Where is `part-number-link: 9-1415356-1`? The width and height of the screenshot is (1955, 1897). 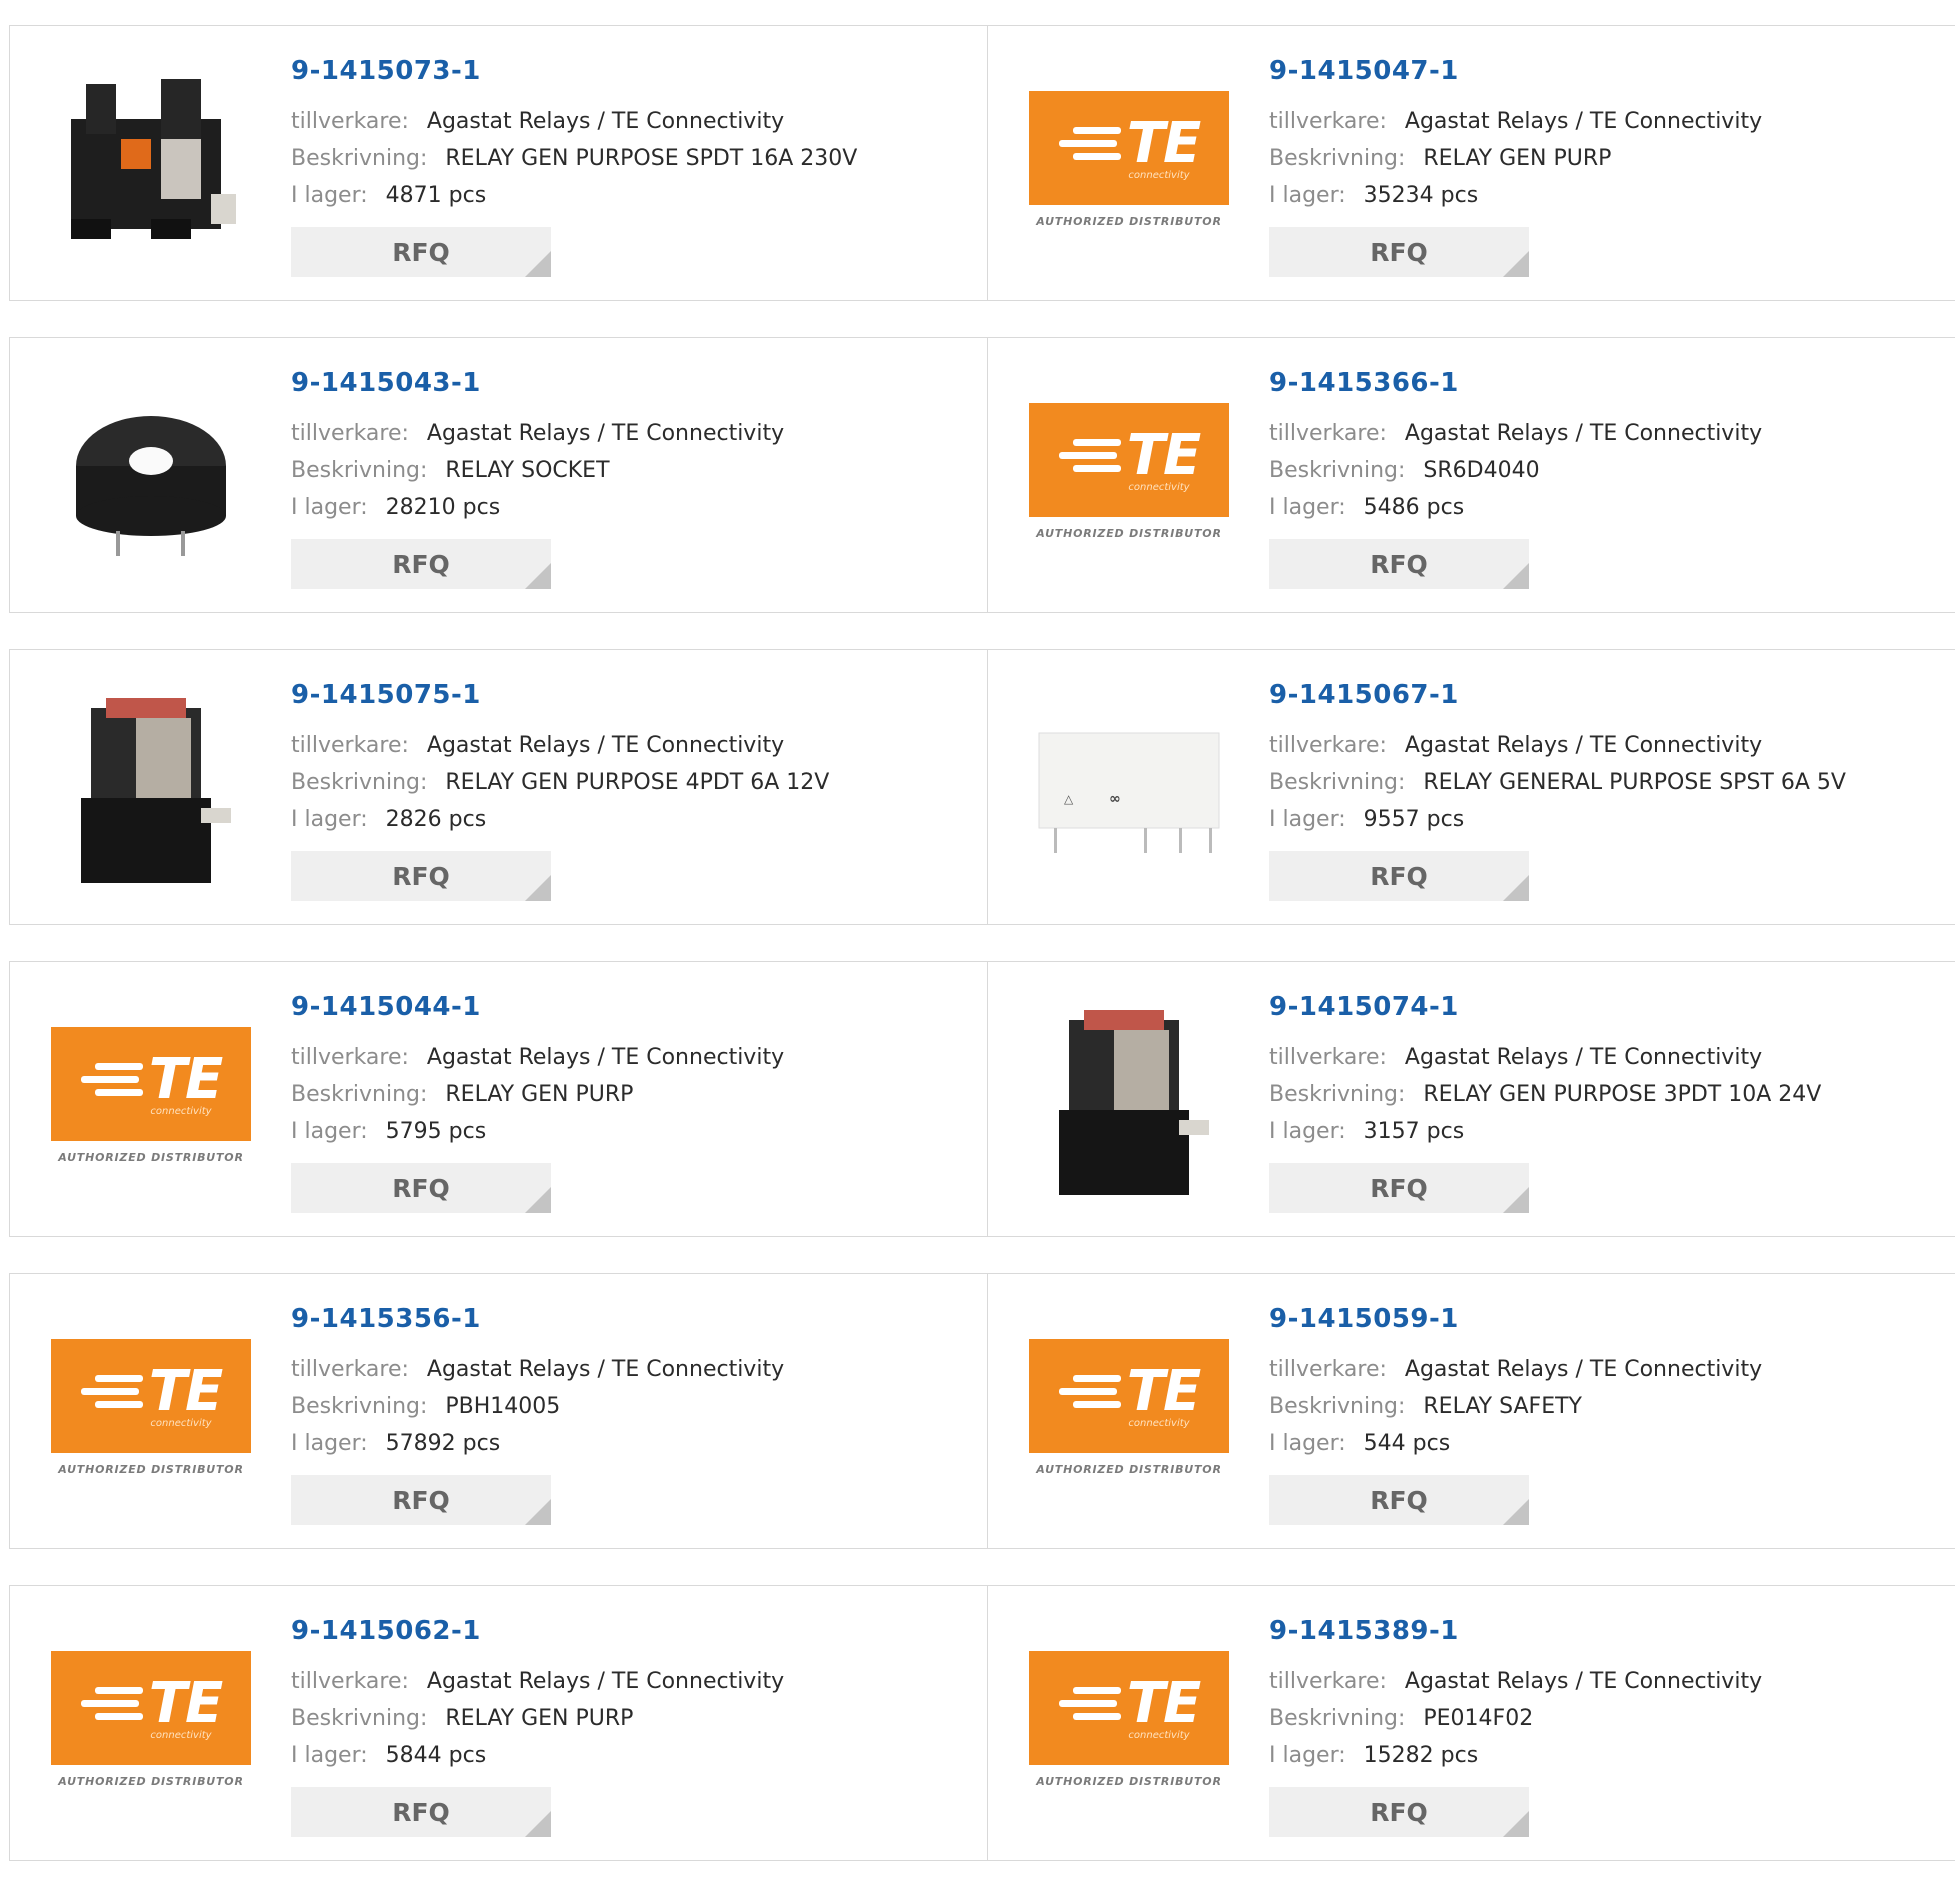
part-number-link: 9-1415356-1 is located at coordinates (537, 1319).